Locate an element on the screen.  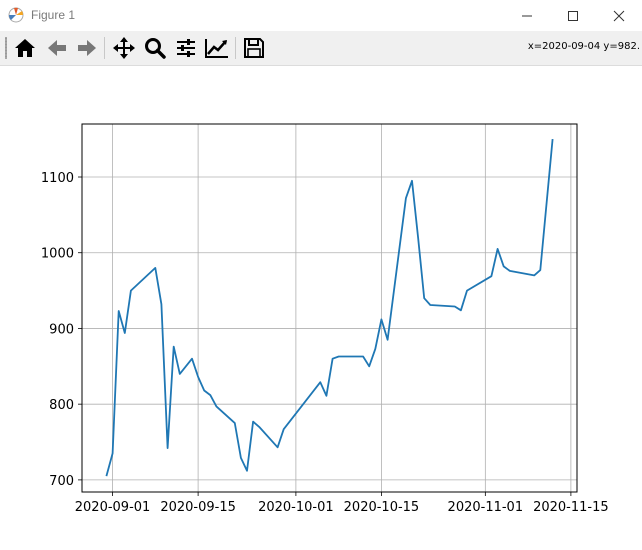
save-button is located at coordinates (254, 48).